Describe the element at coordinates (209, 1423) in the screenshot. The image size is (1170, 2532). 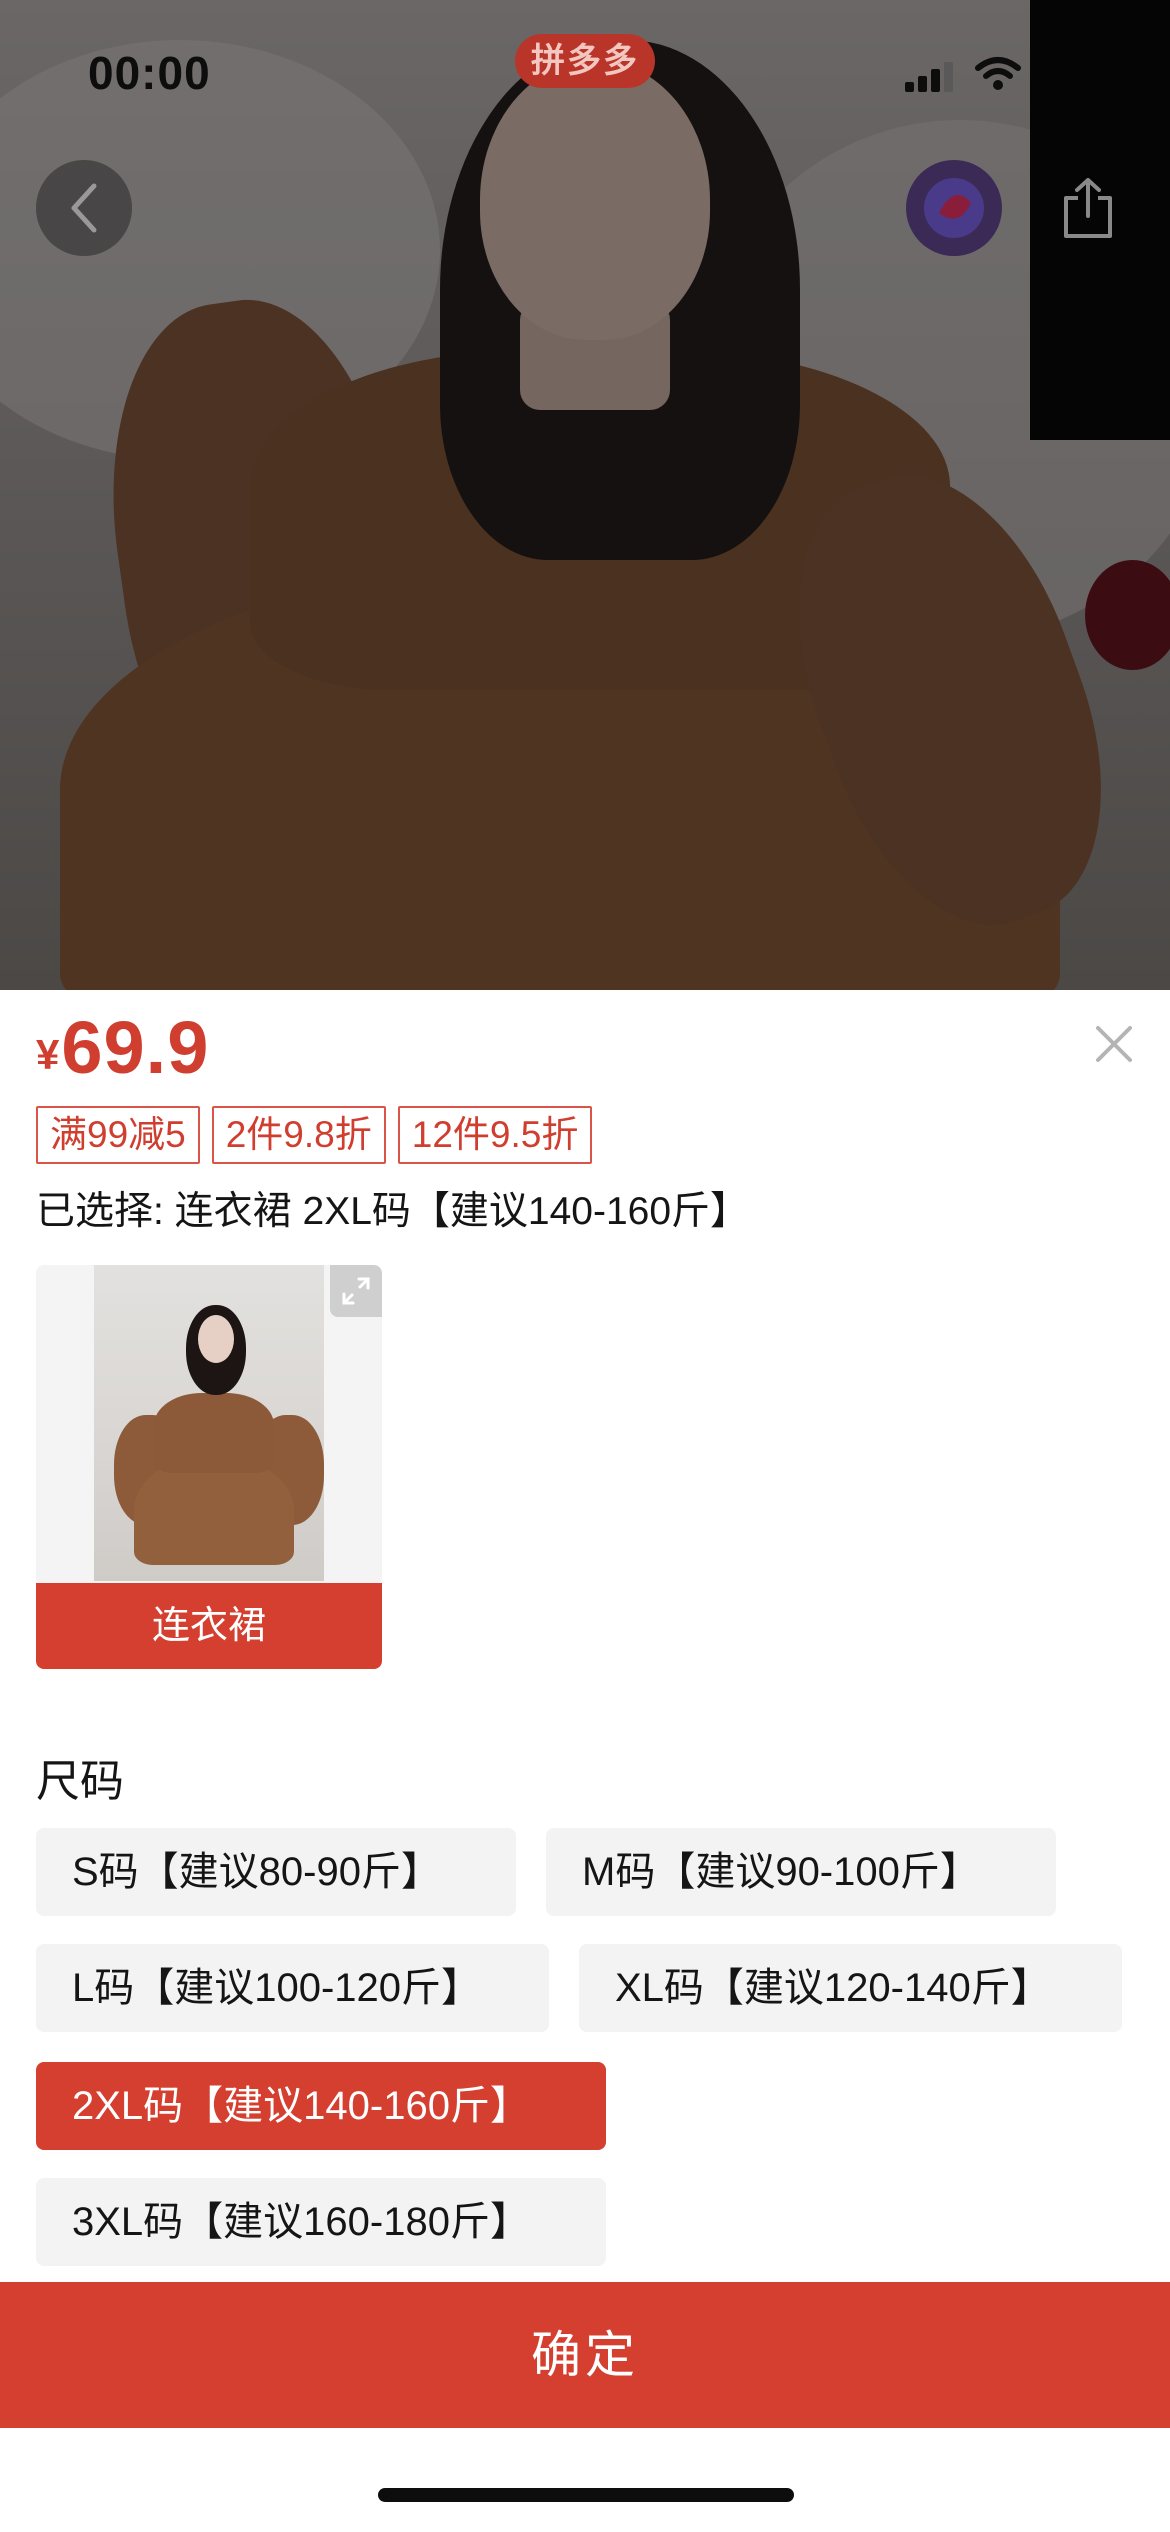
I see `style-thumbnail` at that location.